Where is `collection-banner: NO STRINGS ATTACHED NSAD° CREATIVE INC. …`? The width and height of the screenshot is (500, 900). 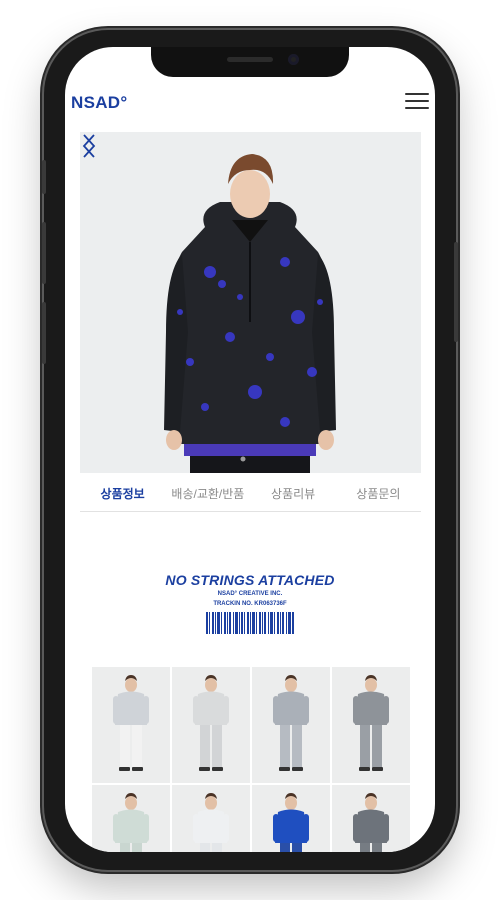 collection-banner: NO STRINGS ATTACHED NSAD° CREATIVE INC. … is located at coordinates (250, 605).